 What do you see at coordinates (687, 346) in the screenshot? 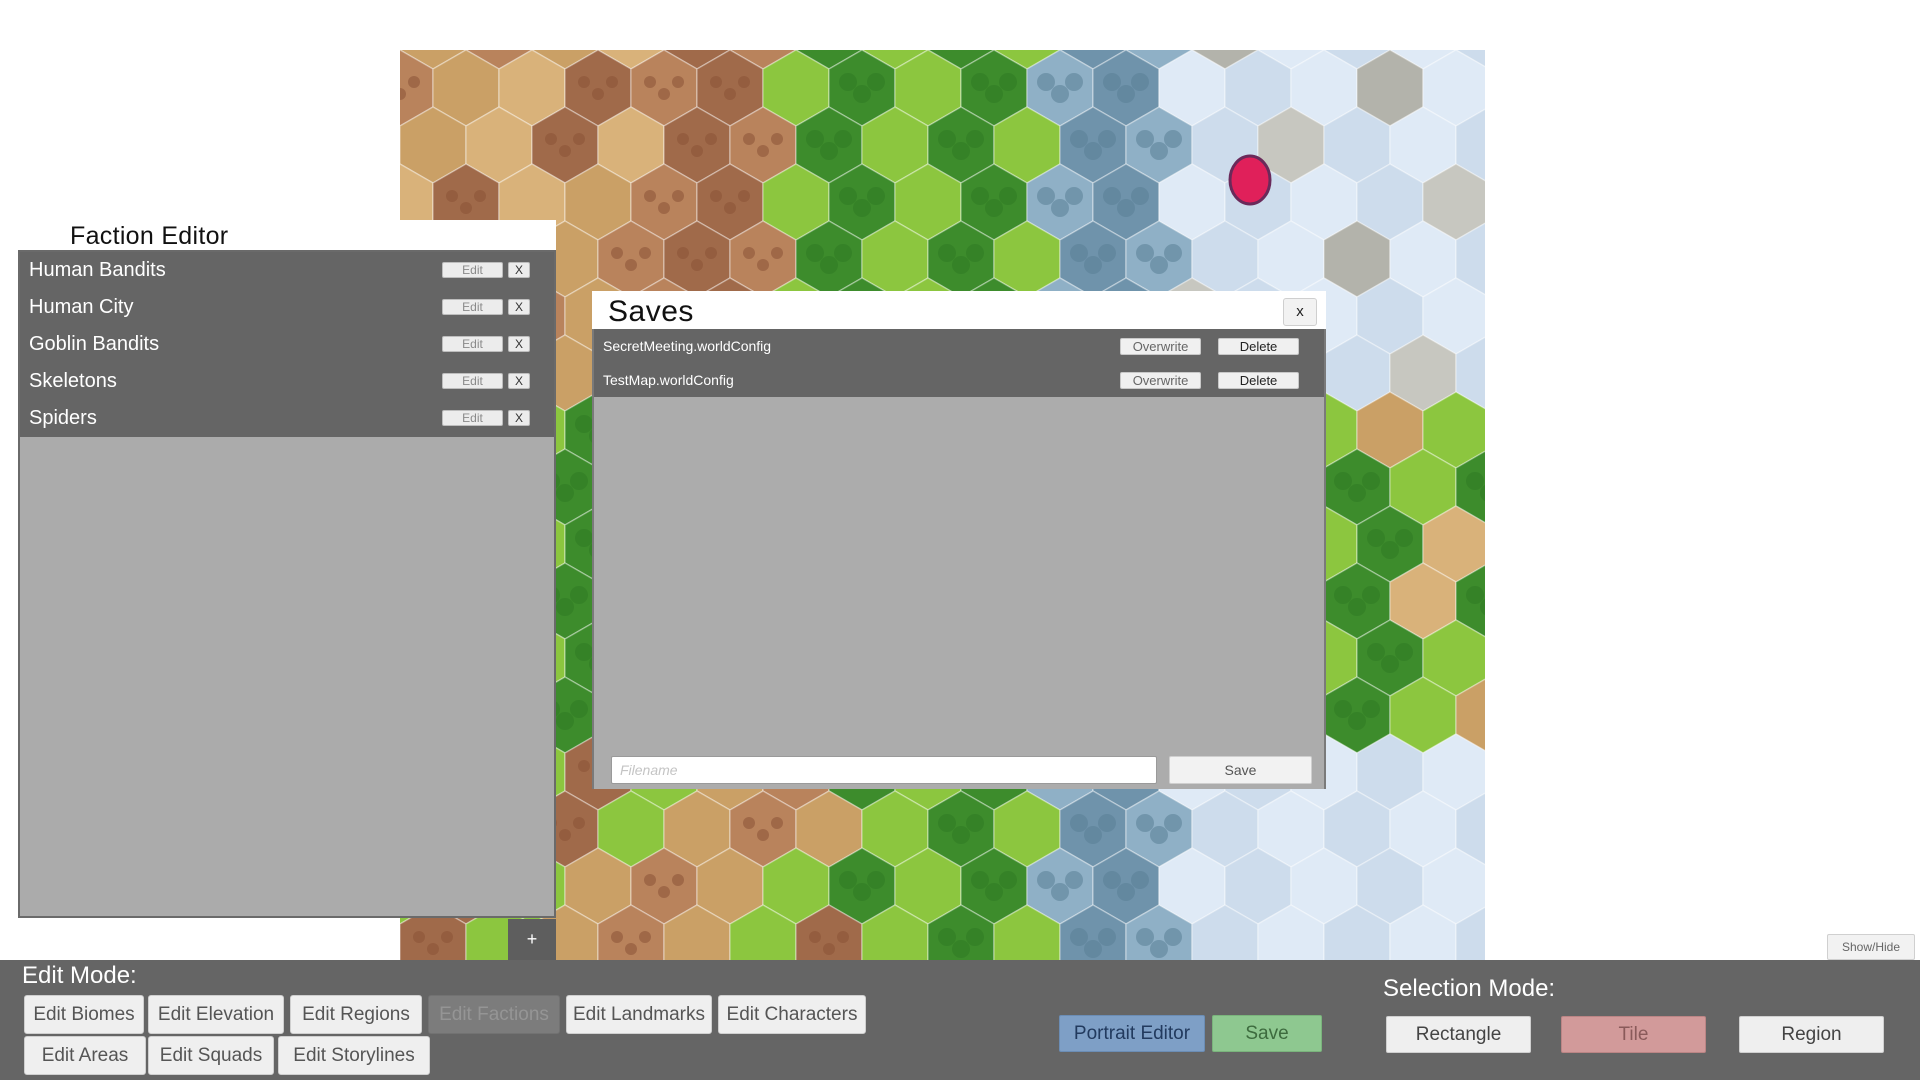
I see `save-file-name: SecretMeeting.worldConfig` at bounding box center [687, 346].